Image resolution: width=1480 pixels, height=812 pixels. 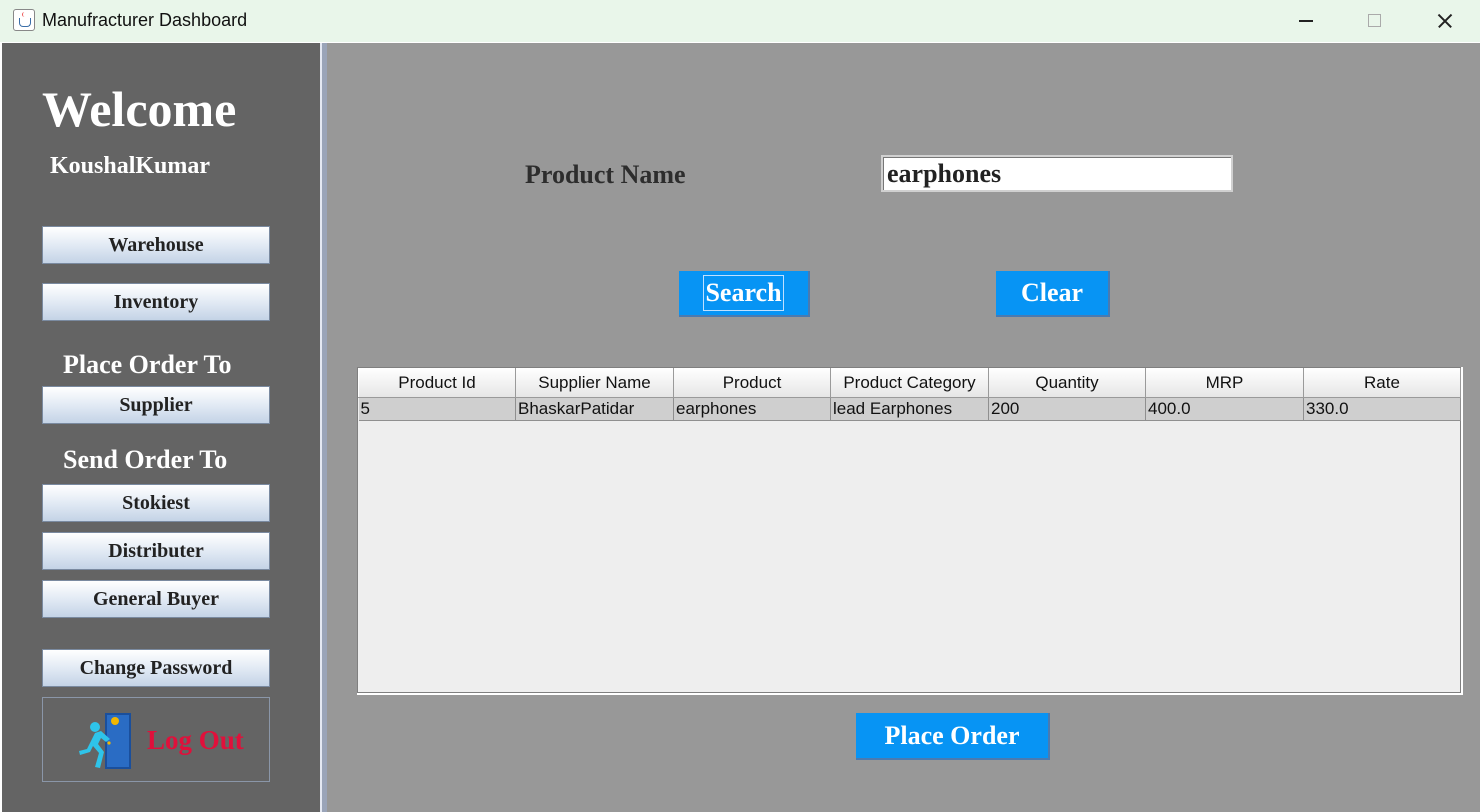 What do you see at coordinates (145, 20) in the screenshot?
I see `window-title: Manufracturer Dashboard` at bounding box center [145, 20].